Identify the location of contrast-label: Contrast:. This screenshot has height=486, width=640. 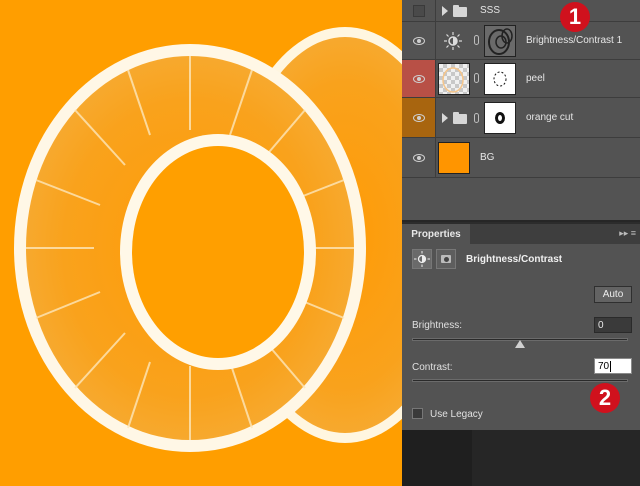
(432, 367).